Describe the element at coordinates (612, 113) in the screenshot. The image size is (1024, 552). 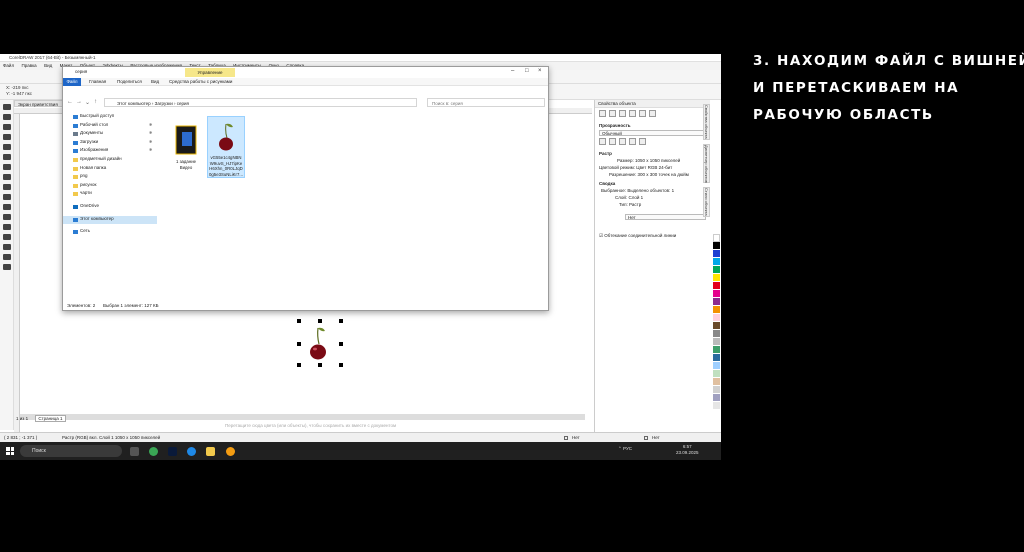
I see `fill-icon` at that location.